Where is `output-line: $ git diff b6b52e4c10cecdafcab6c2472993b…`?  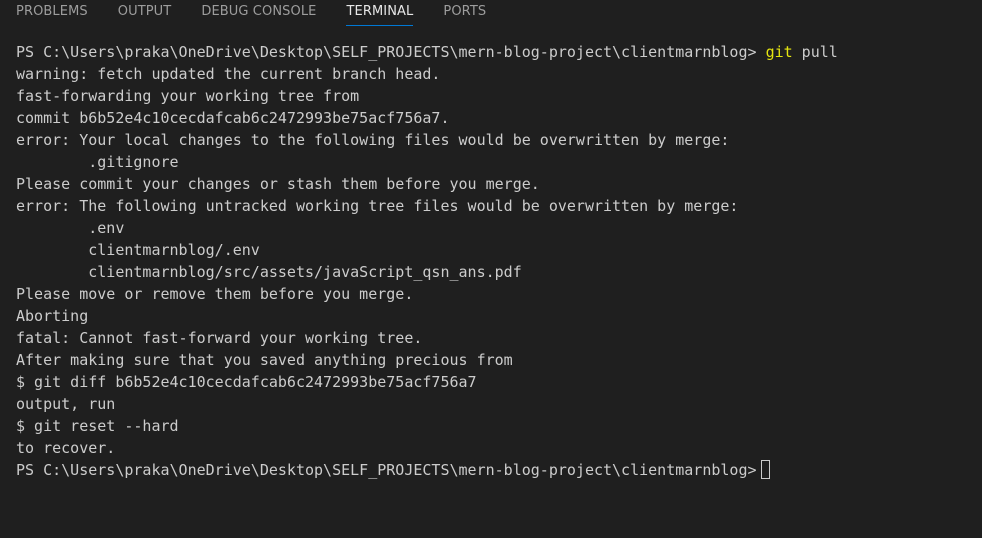
output-line: $ git diff b6b52e4c10cecdafcab6c2472993b… is located at coordinates (246, 382).